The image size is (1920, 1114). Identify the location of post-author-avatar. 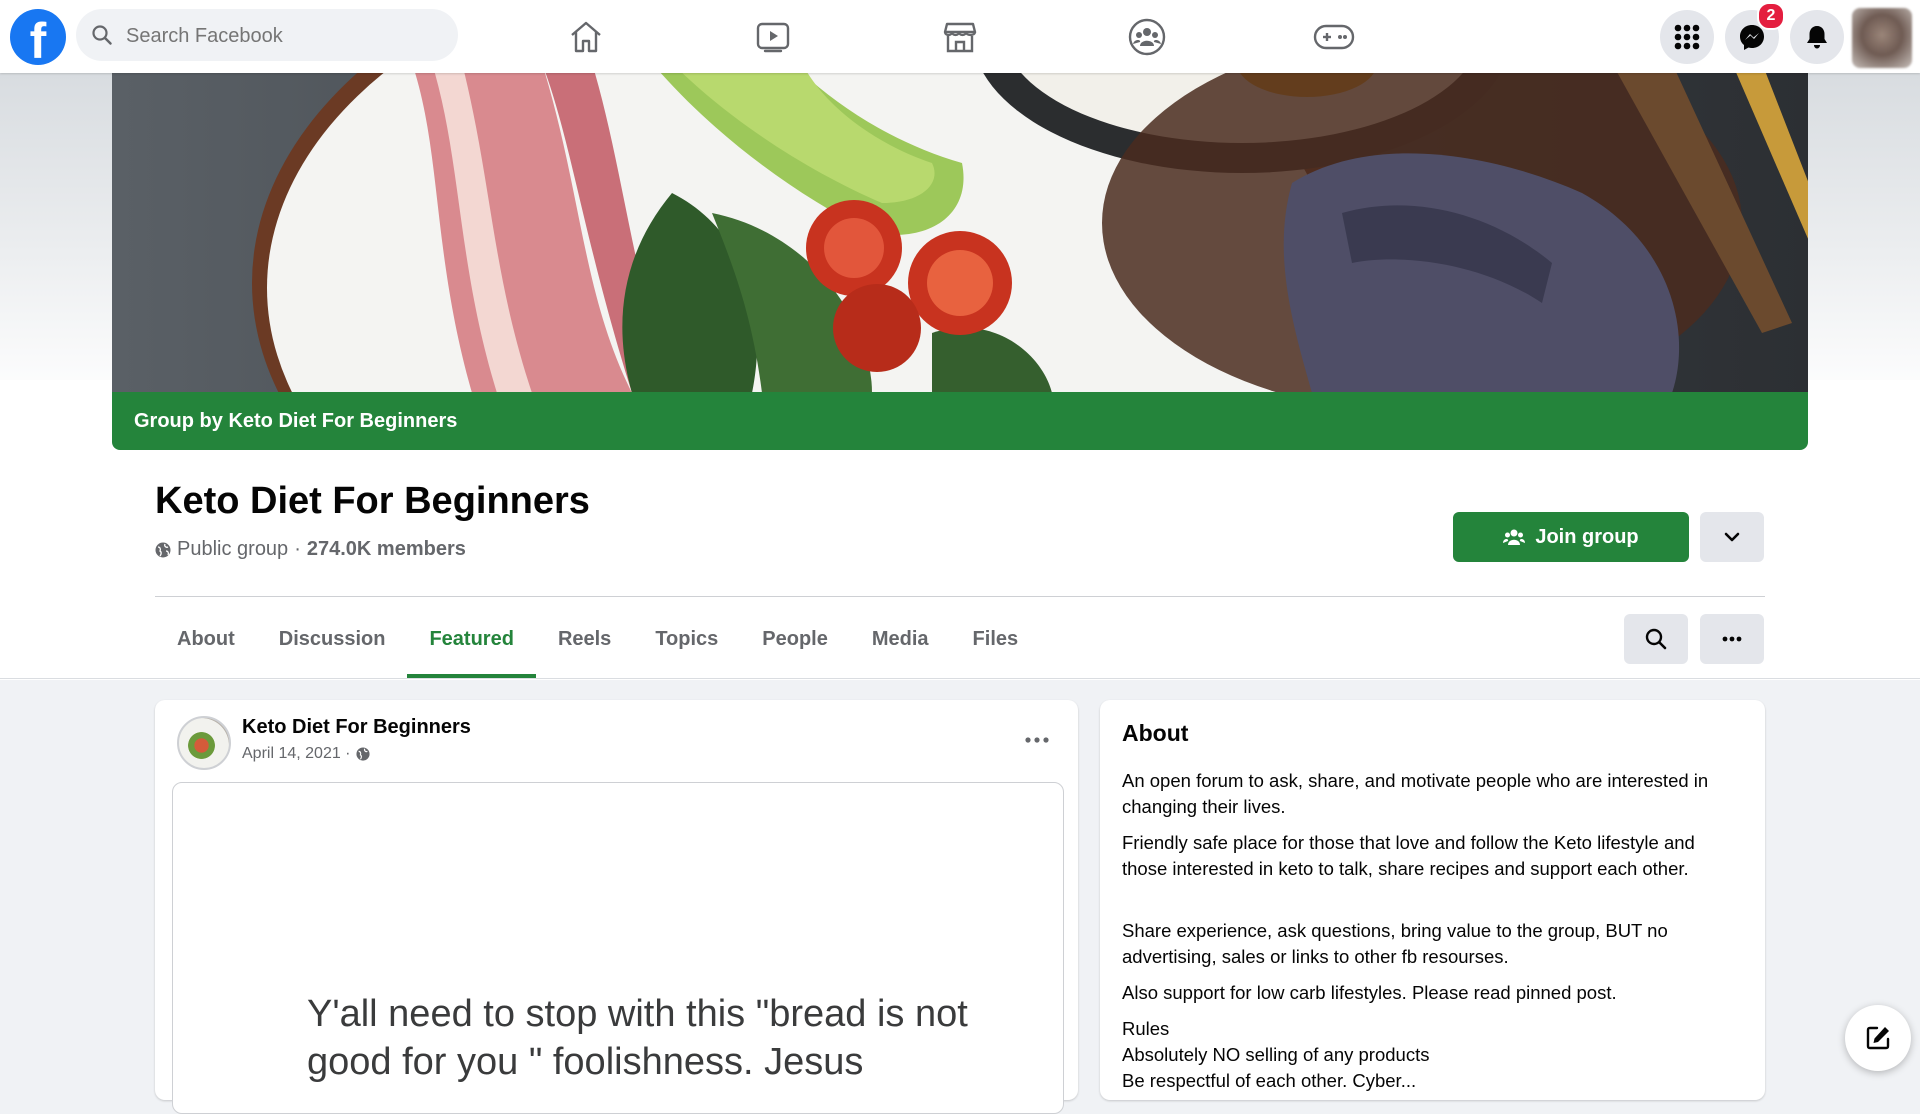
(204, 743).